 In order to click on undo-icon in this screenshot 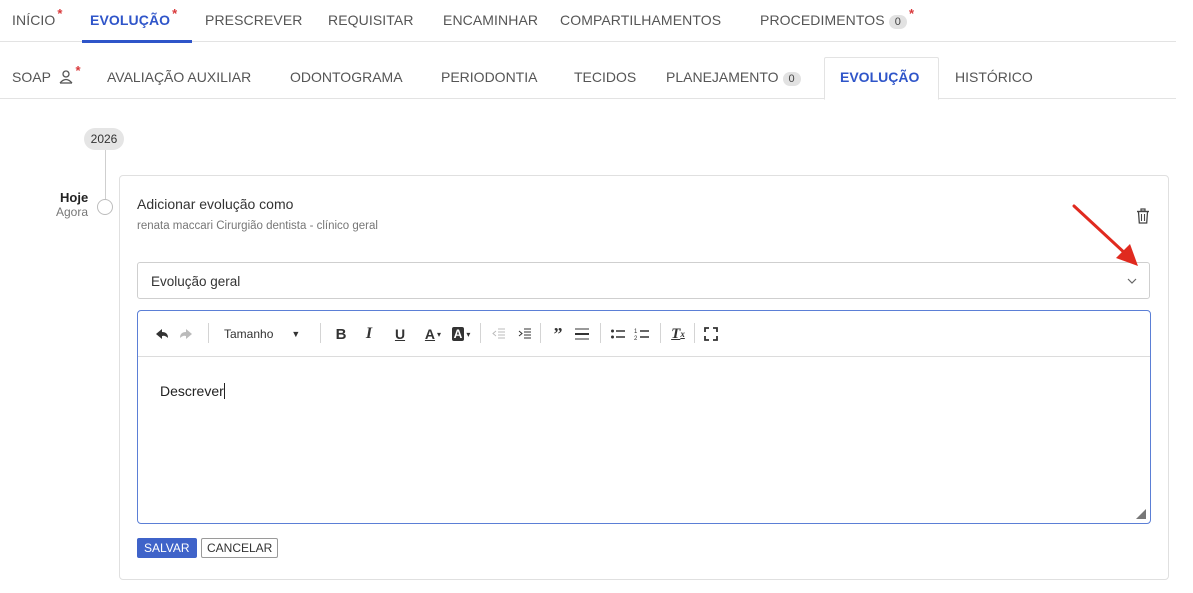, I will do `click(162, 334)`.